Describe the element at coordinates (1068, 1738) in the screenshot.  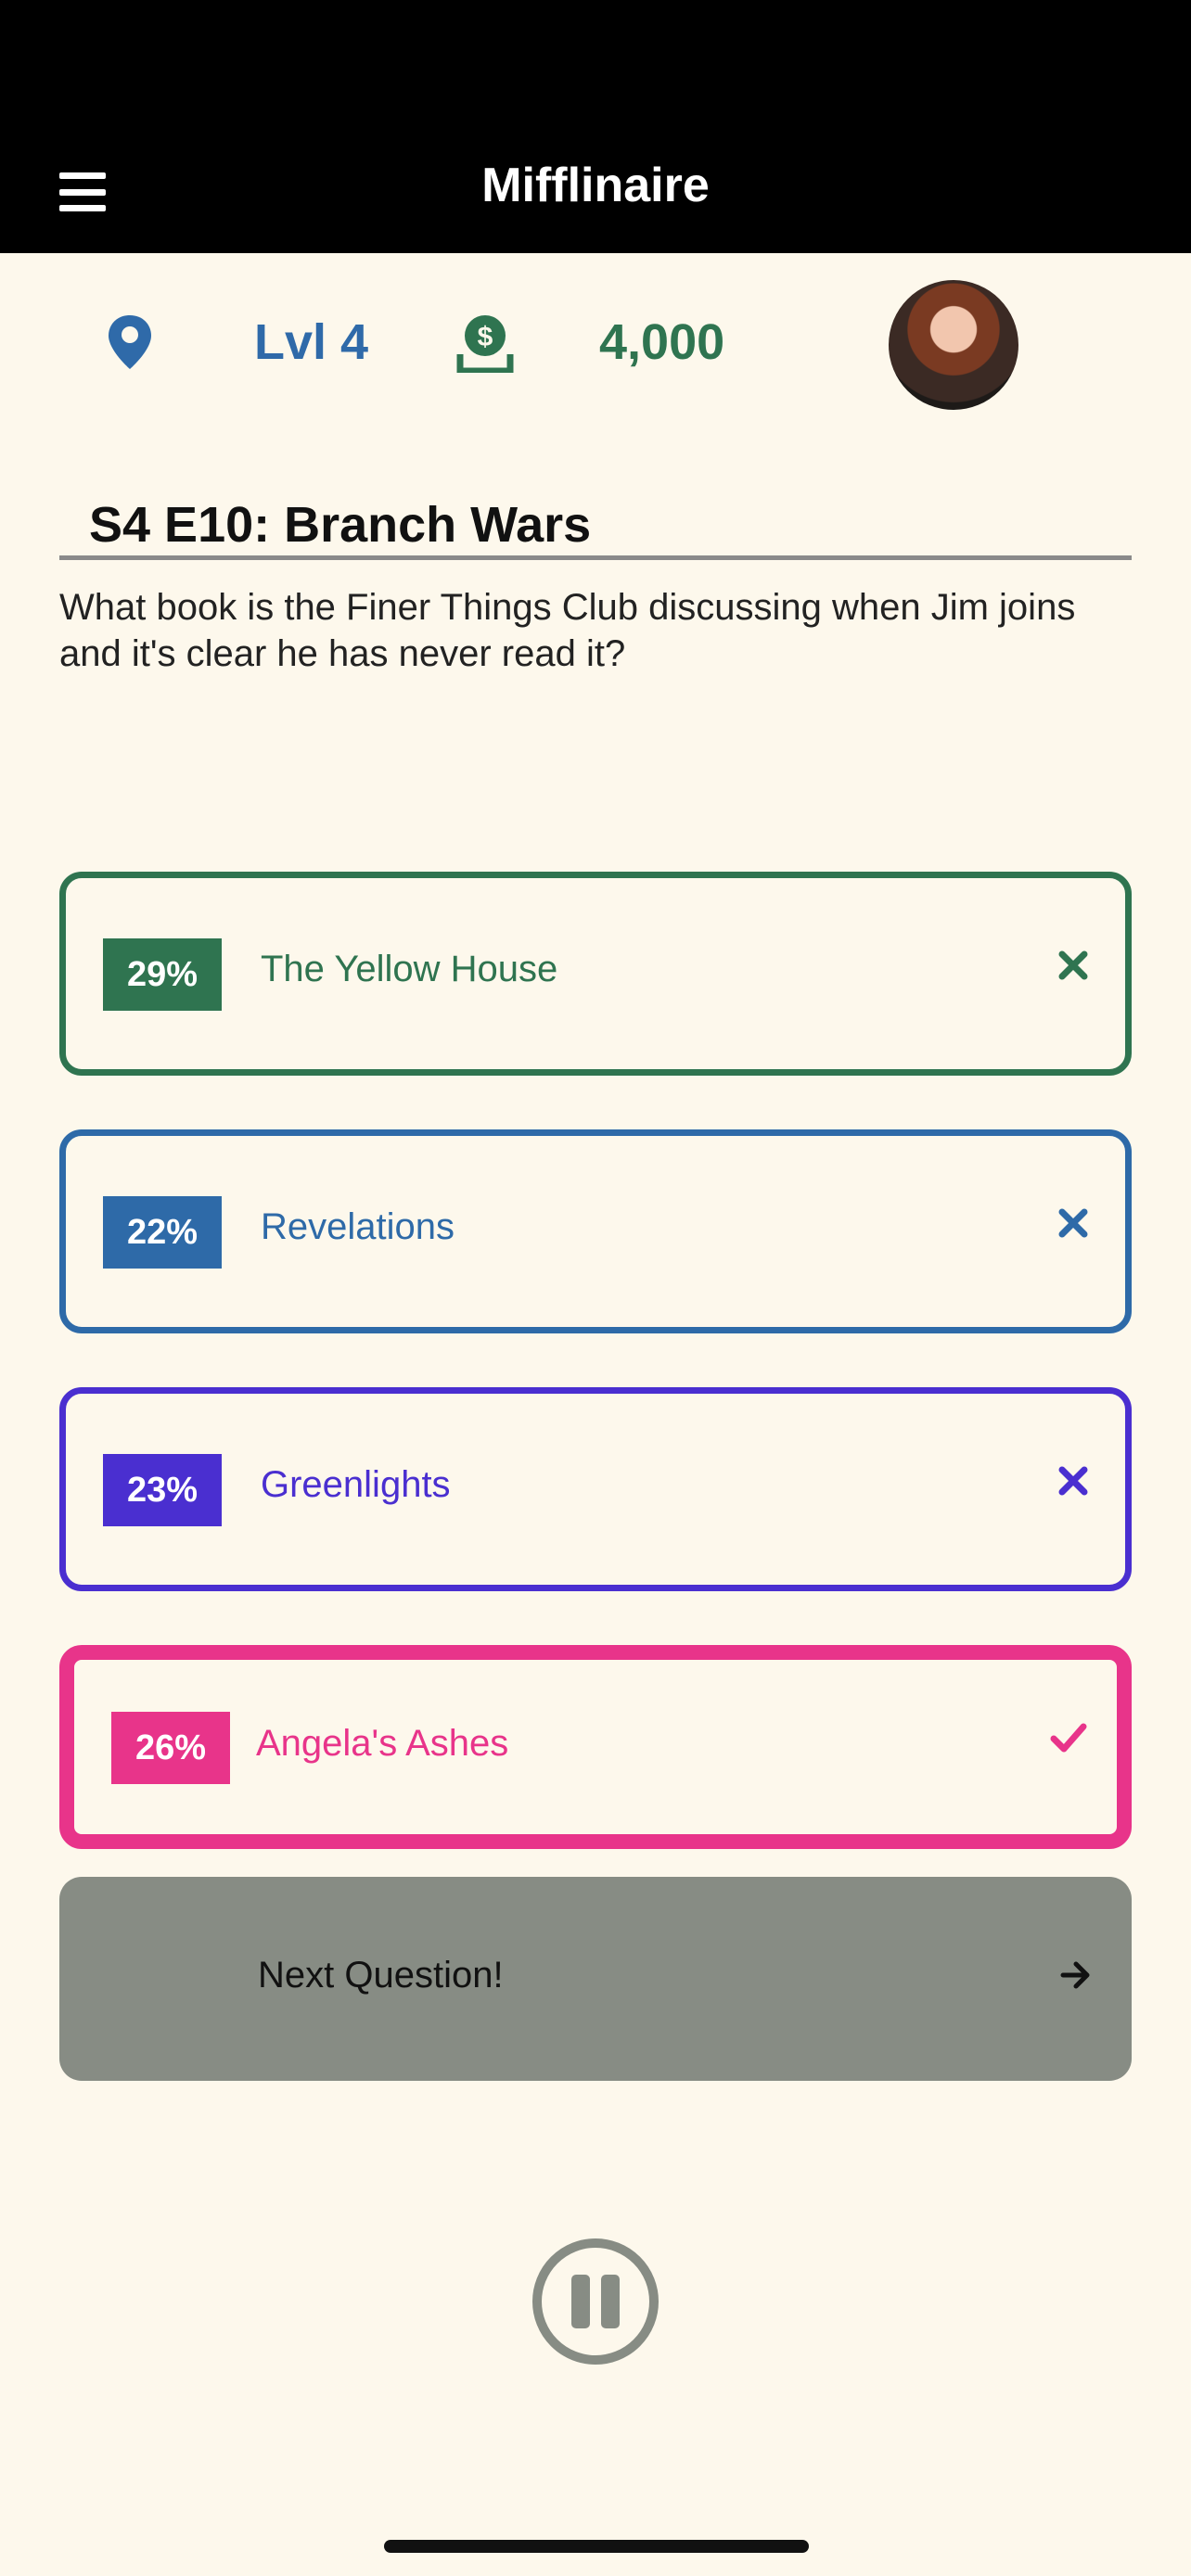
I see `checkmark-icon` at that location.